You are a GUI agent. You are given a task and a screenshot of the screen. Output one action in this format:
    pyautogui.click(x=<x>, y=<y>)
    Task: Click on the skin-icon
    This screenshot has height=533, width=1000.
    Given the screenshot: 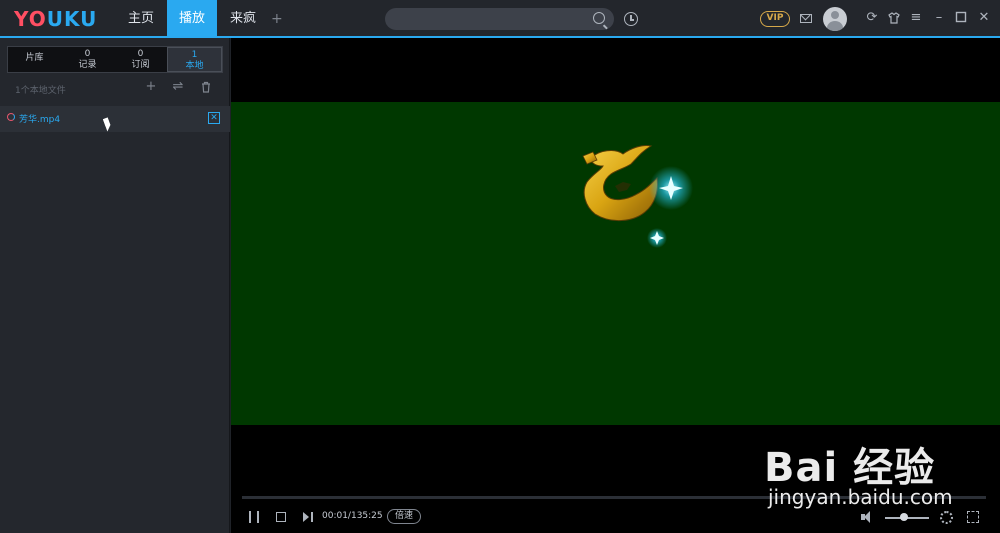 What is the action you would take?
    pyautogui.click(x=894, y=18)
    